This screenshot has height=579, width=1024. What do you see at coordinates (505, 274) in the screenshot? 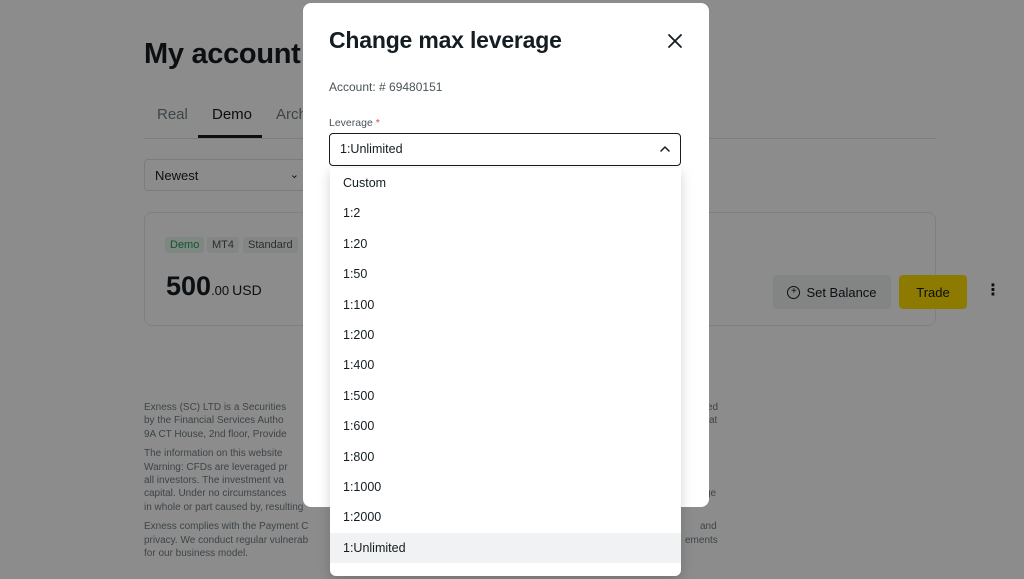
I see `leverage-option-1-50: 1:50` at bounding box center [505, 274].